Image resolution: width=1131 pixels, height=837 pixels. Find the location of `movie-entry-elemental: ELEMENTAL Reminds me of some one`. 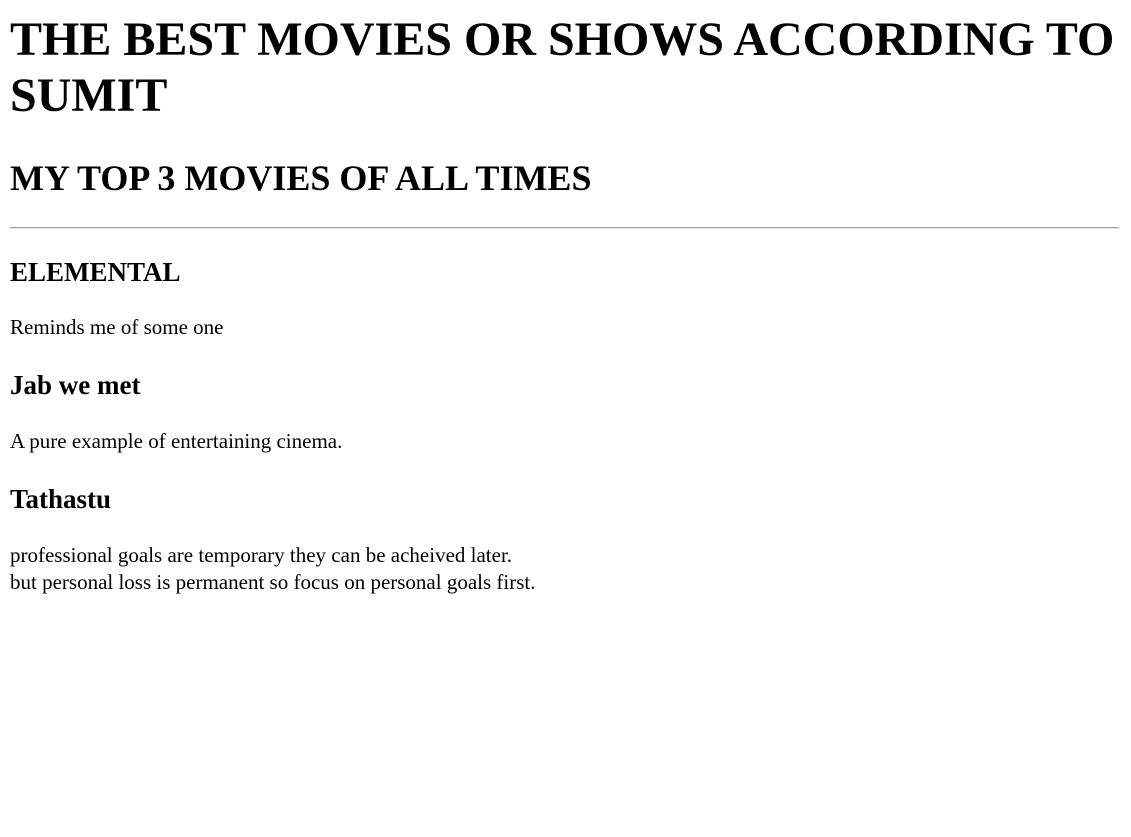

movie-entry-elemental: ELEMENTAL Reminds me of some one is located at coordinates (565, 298).